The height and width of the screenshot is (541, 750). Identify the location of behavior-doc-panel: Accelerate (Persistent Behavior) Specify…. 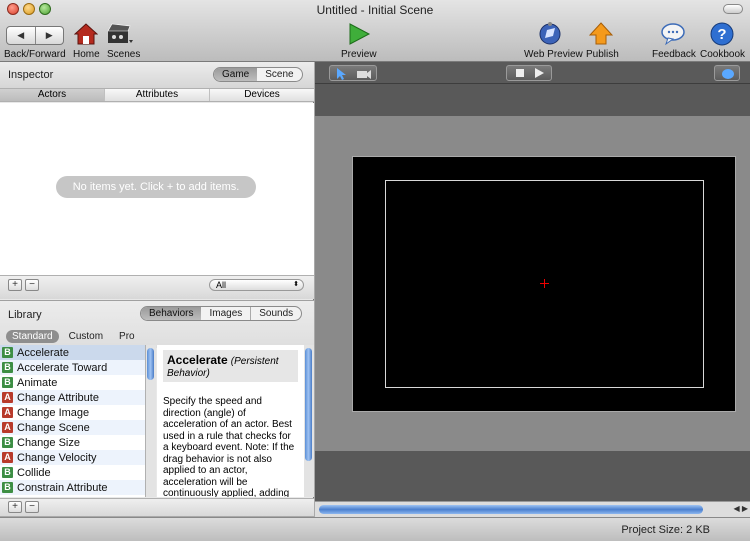
(230, 421).